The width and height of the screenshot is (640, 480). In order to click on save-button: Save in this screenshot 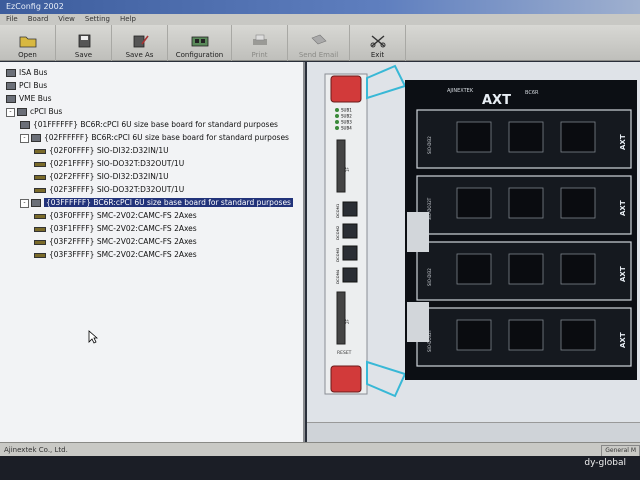, I will do `click(84, 43)`.